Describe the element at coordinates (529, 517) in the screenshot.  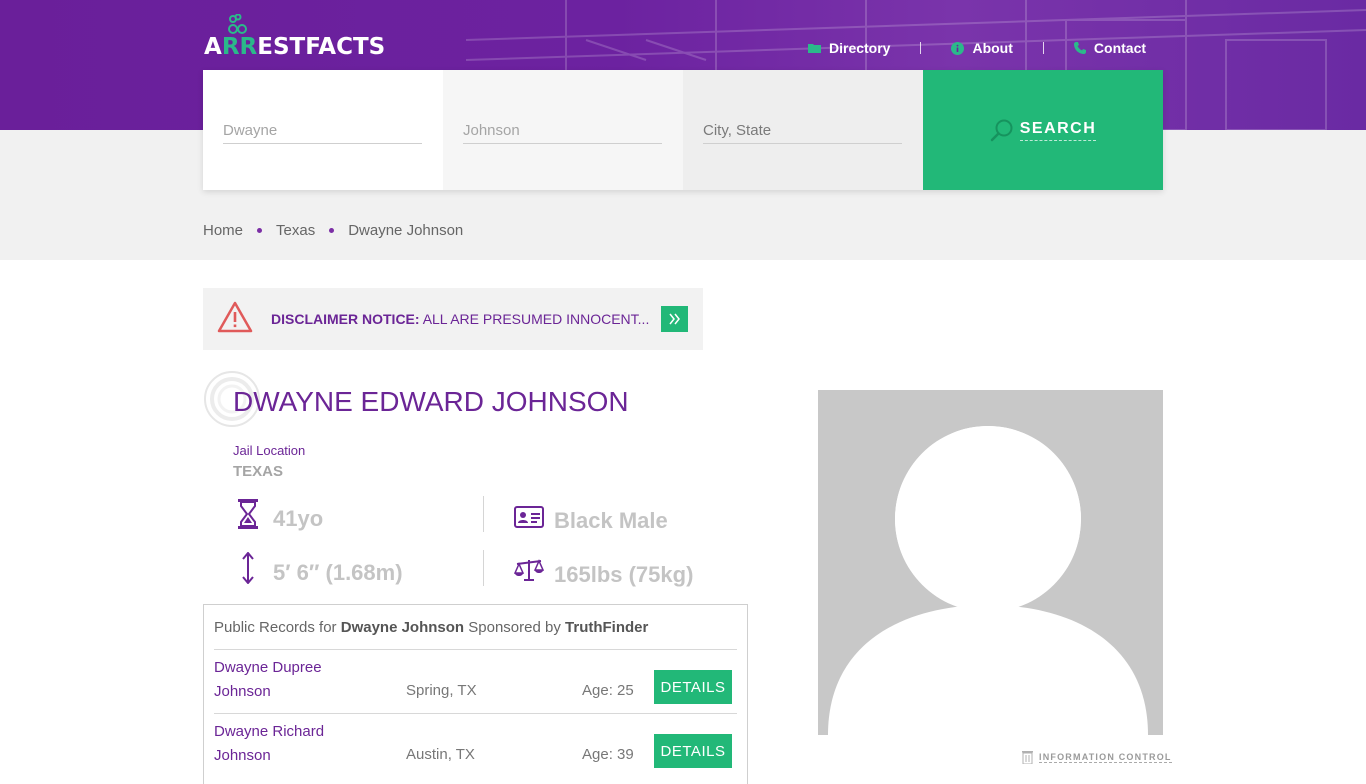
I see `id-card-icon` at that location.